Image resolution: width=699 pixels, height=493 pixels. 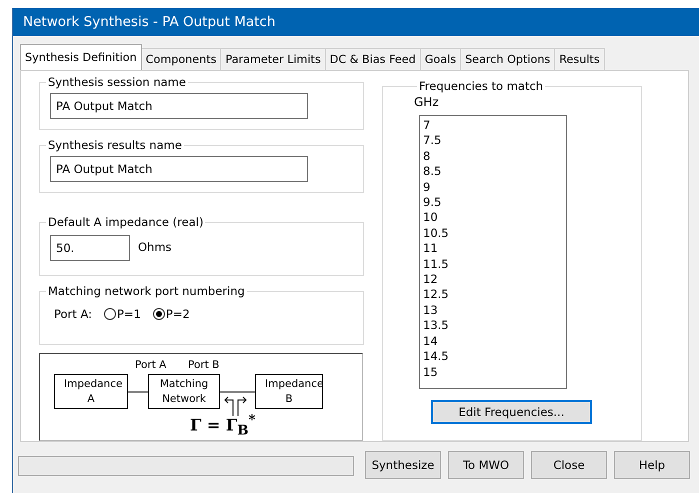 I want to click on radio-option: P=1, so click(x=122, y=314).